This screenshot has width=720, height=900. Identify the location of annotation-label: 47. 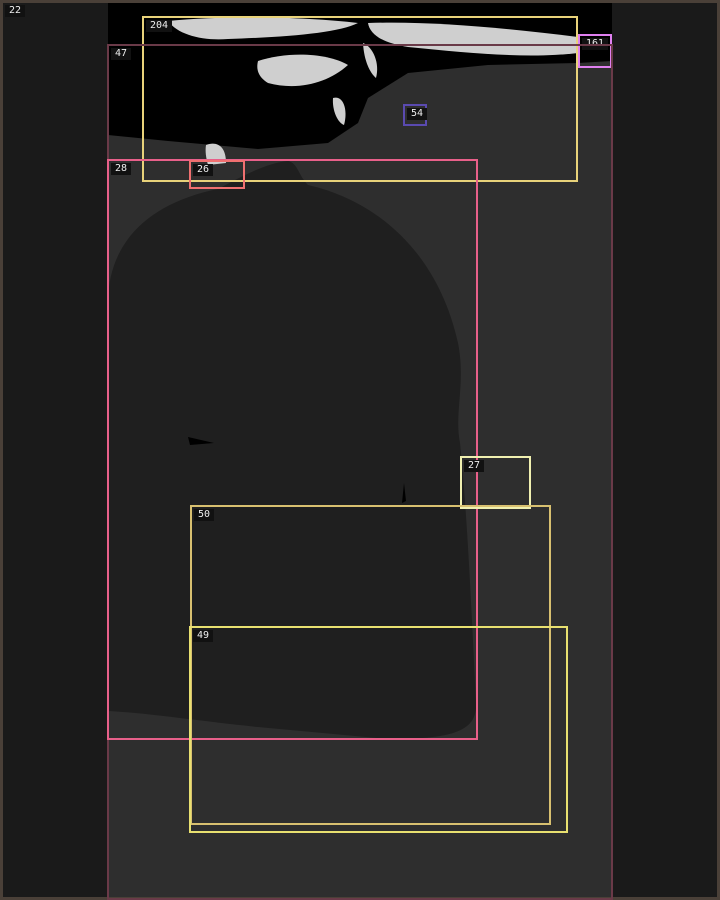
(121, 54).